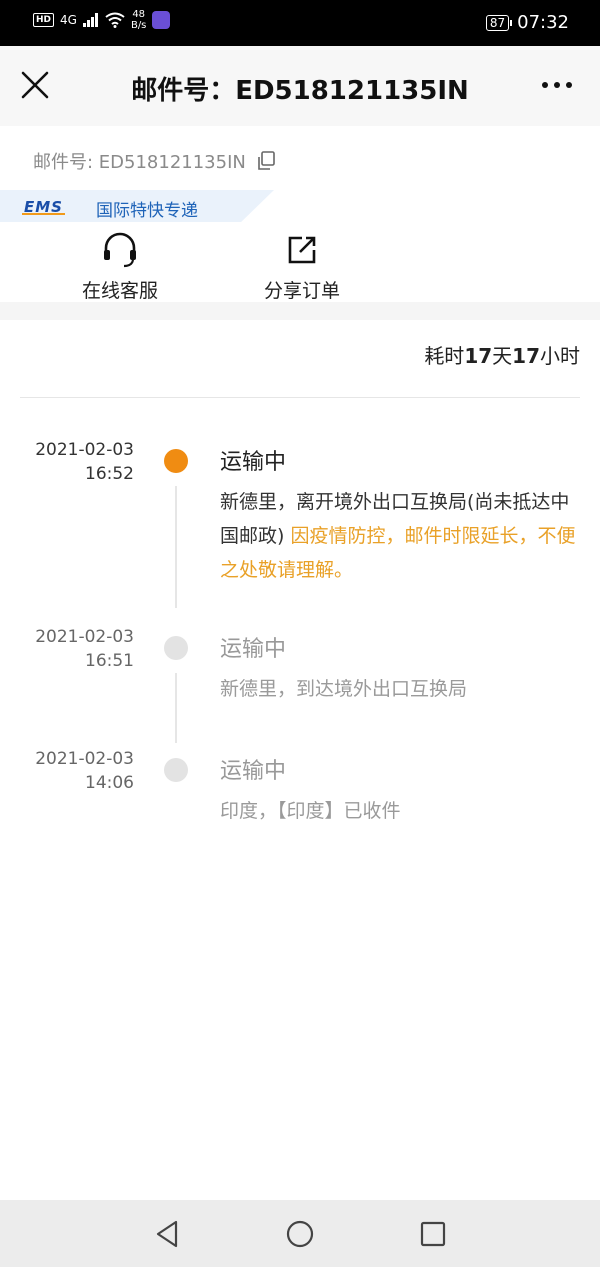  What do you see at coordinates (168, 1234) in the screenshot?
I see `back-icon` at bounding box center [168, 1234].